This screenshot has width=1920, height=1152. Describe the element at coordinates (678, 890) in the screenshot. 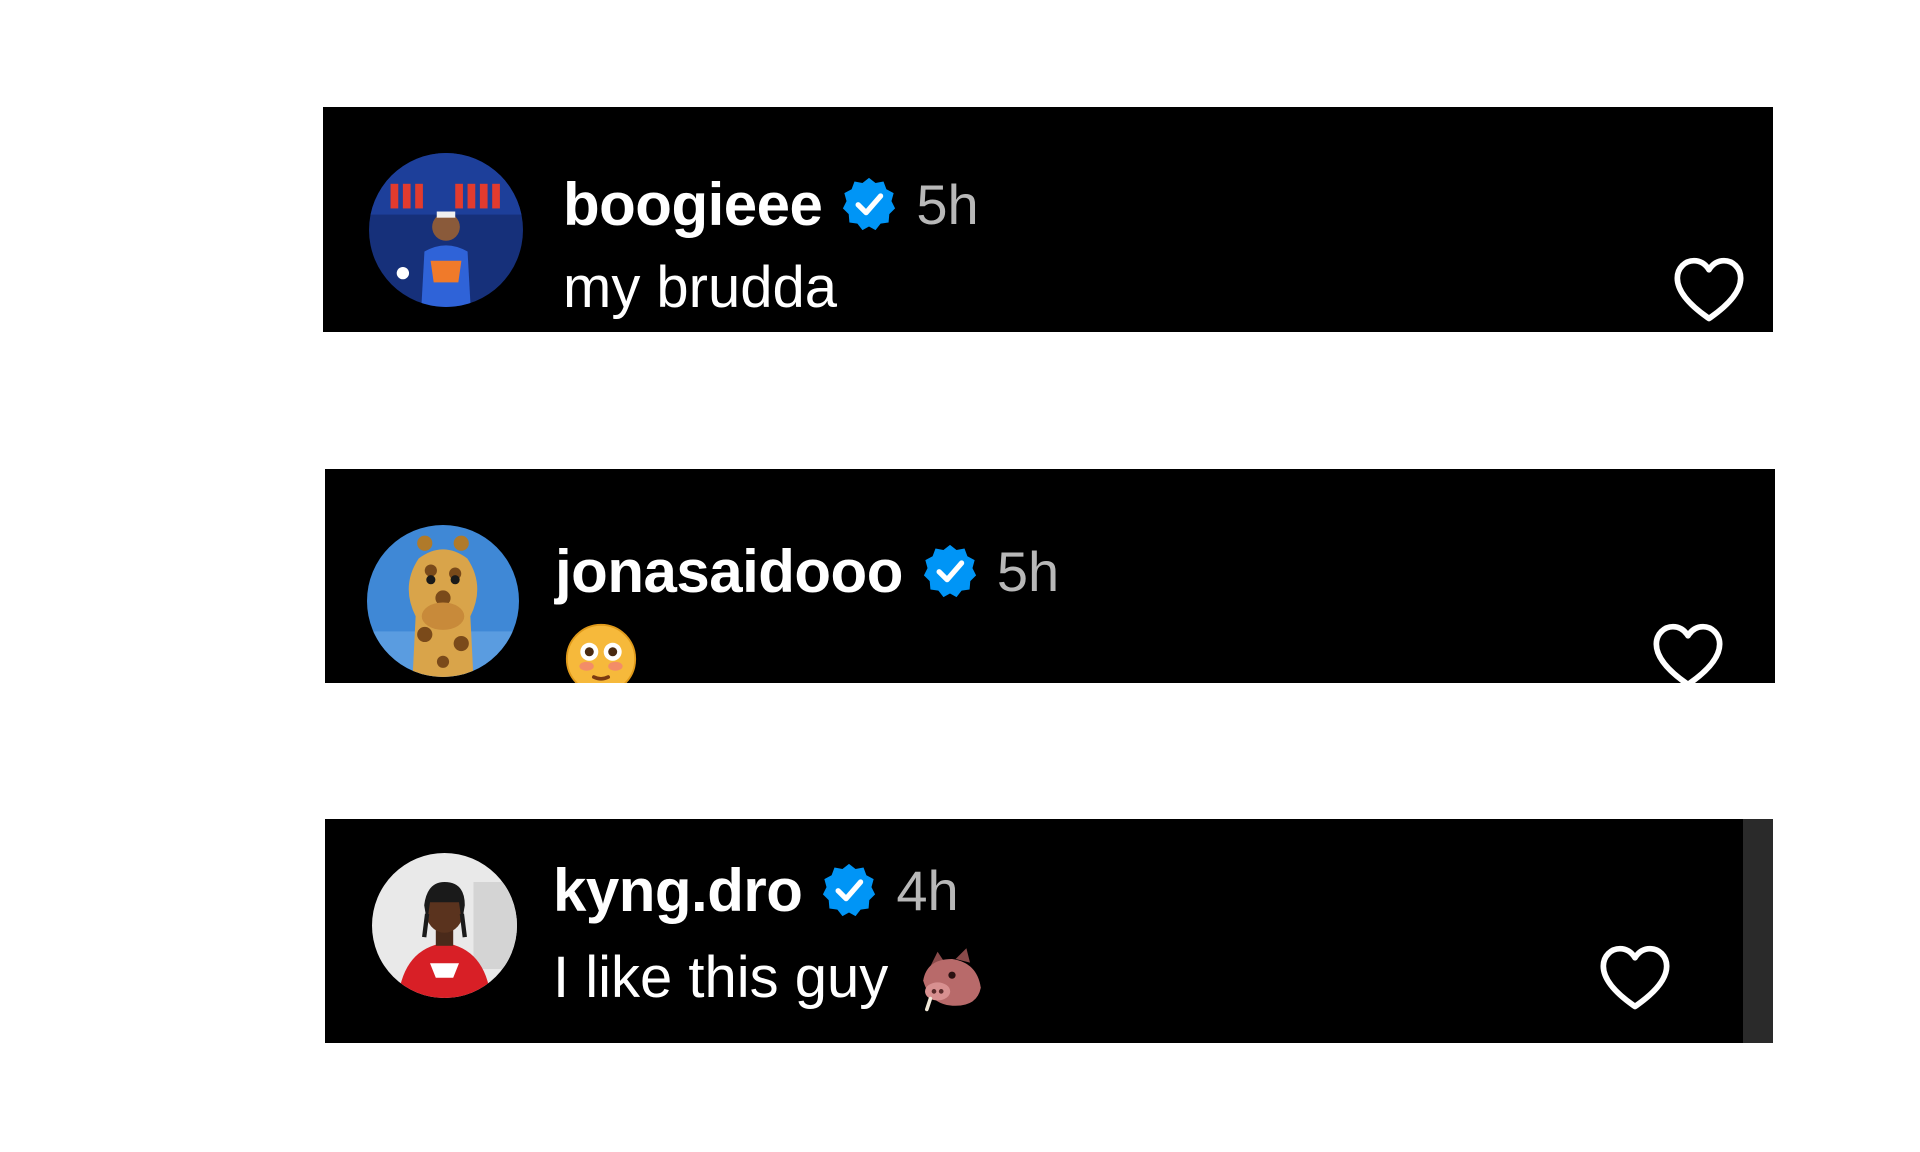

I see `username: kyng.dro` at that location.